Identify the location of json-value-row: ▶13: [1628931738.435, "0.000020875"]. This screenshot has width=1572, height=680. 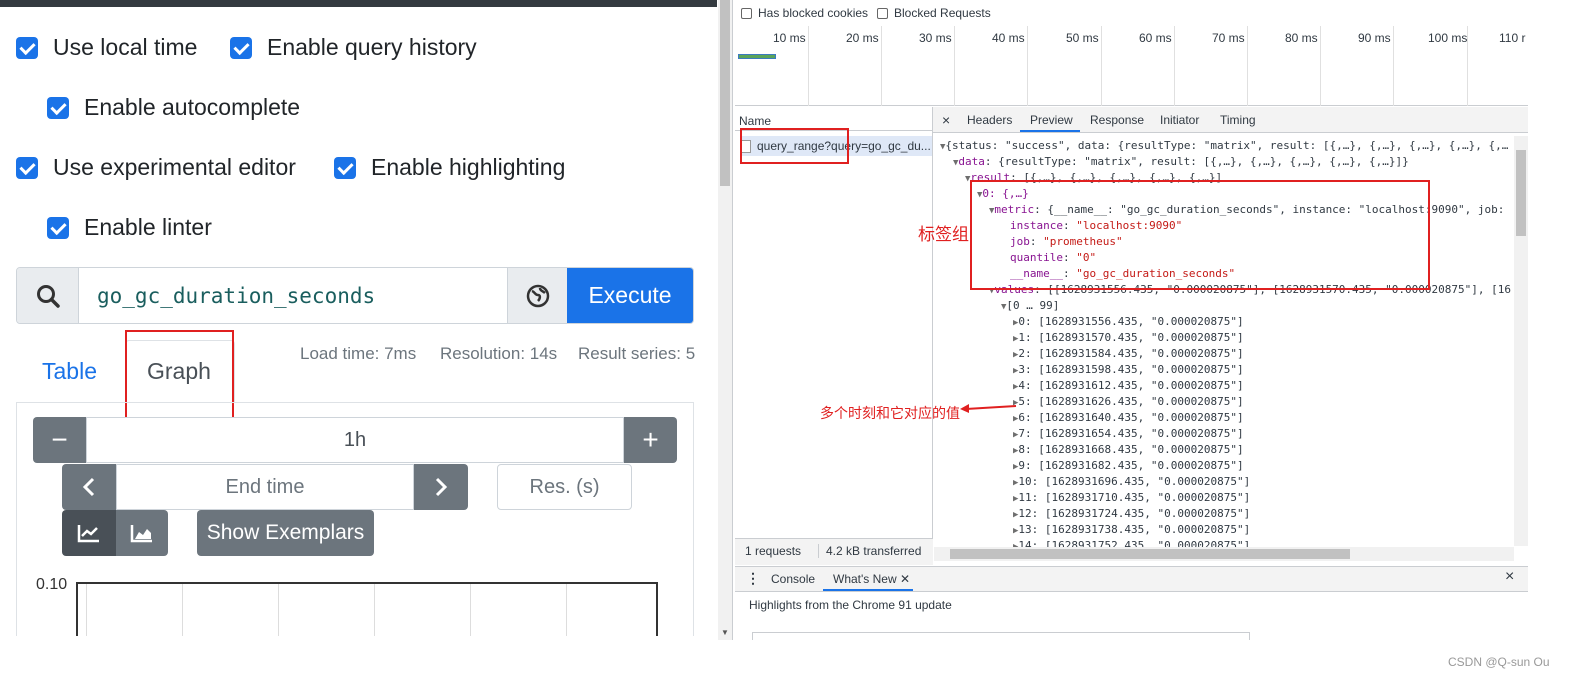
(1131, 529).